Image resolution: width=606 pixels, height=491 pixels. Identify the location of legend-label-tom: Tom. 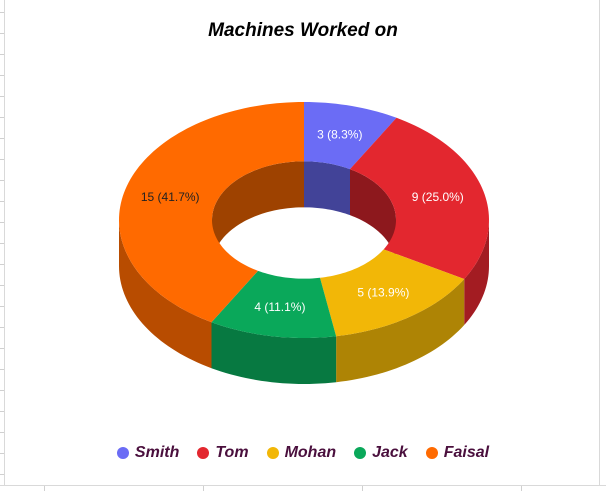
(232, 452).